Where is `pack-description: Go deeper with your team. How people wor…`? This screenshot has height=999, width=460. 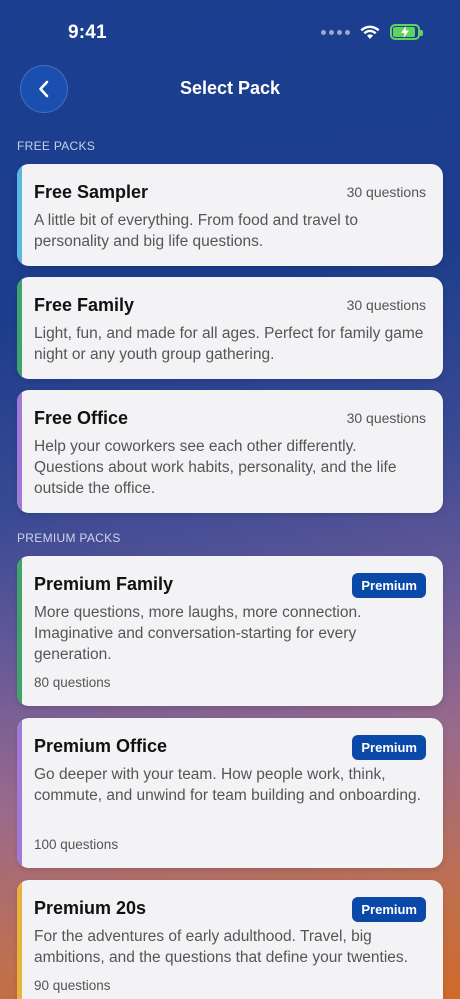 pack-description: Go deeper with your team. How people wor… is located at coordinates (227, 785).